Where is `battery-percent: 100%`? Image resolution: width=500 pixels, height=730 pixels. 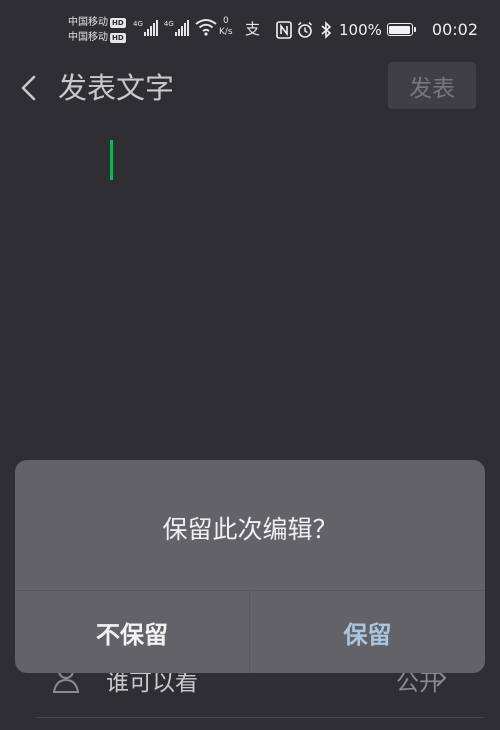 battery-percent: 100% is located at coordinates (360, 29).